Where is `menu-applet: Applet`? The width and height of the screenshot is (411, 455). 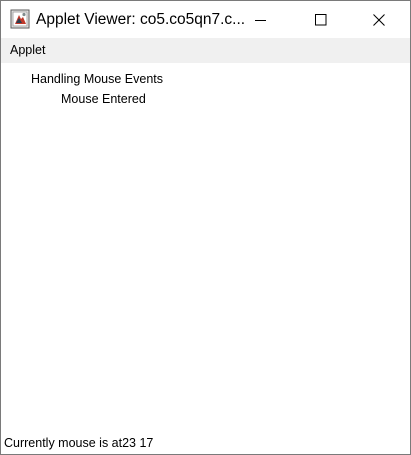
menu-applet: Applet is located at coordinates (27, 50).